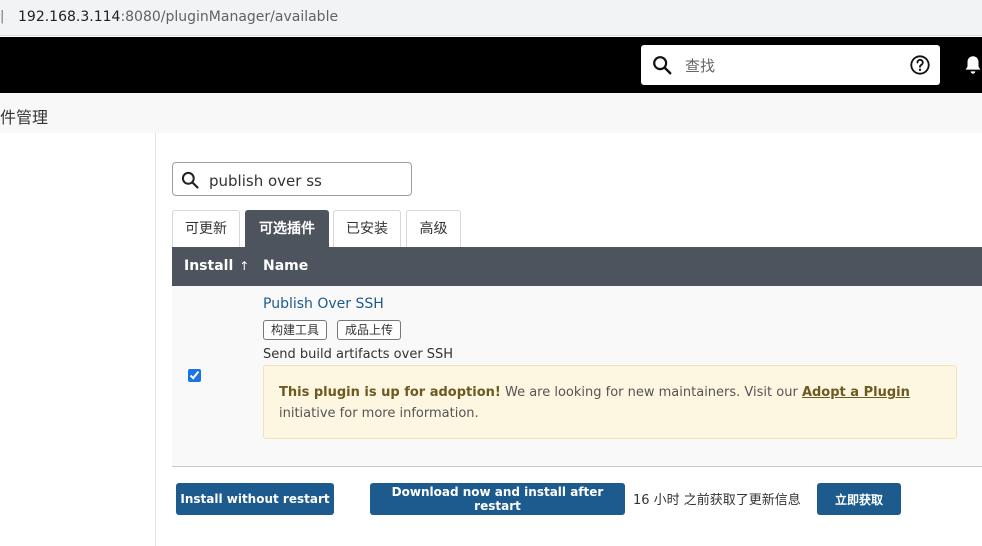 This screenshot has width=982, height=546. I want to click on install-checkbox, so click(194, 375).